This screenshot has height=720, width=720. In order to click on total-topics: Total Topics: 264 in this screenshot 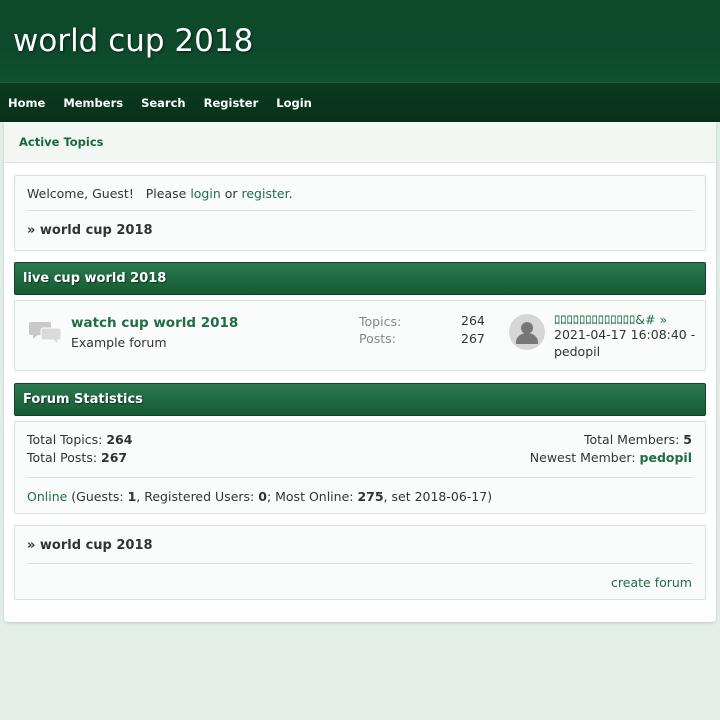, I will do `click(79, 439)`.